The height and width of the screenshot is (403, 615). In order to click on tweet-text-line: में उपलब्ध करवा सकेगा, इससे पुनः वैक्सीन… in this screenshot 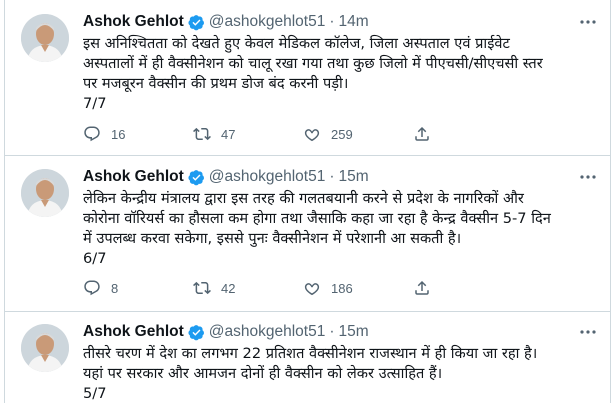, I will do `click(272, 238)`.